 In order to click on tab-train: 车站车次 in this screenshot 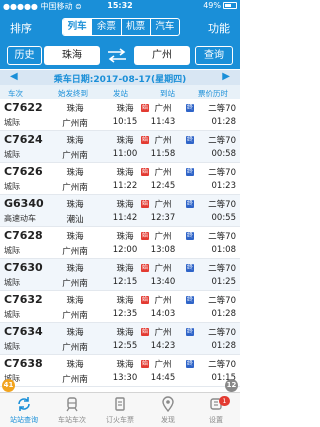, I will do `click(72, 410)`.